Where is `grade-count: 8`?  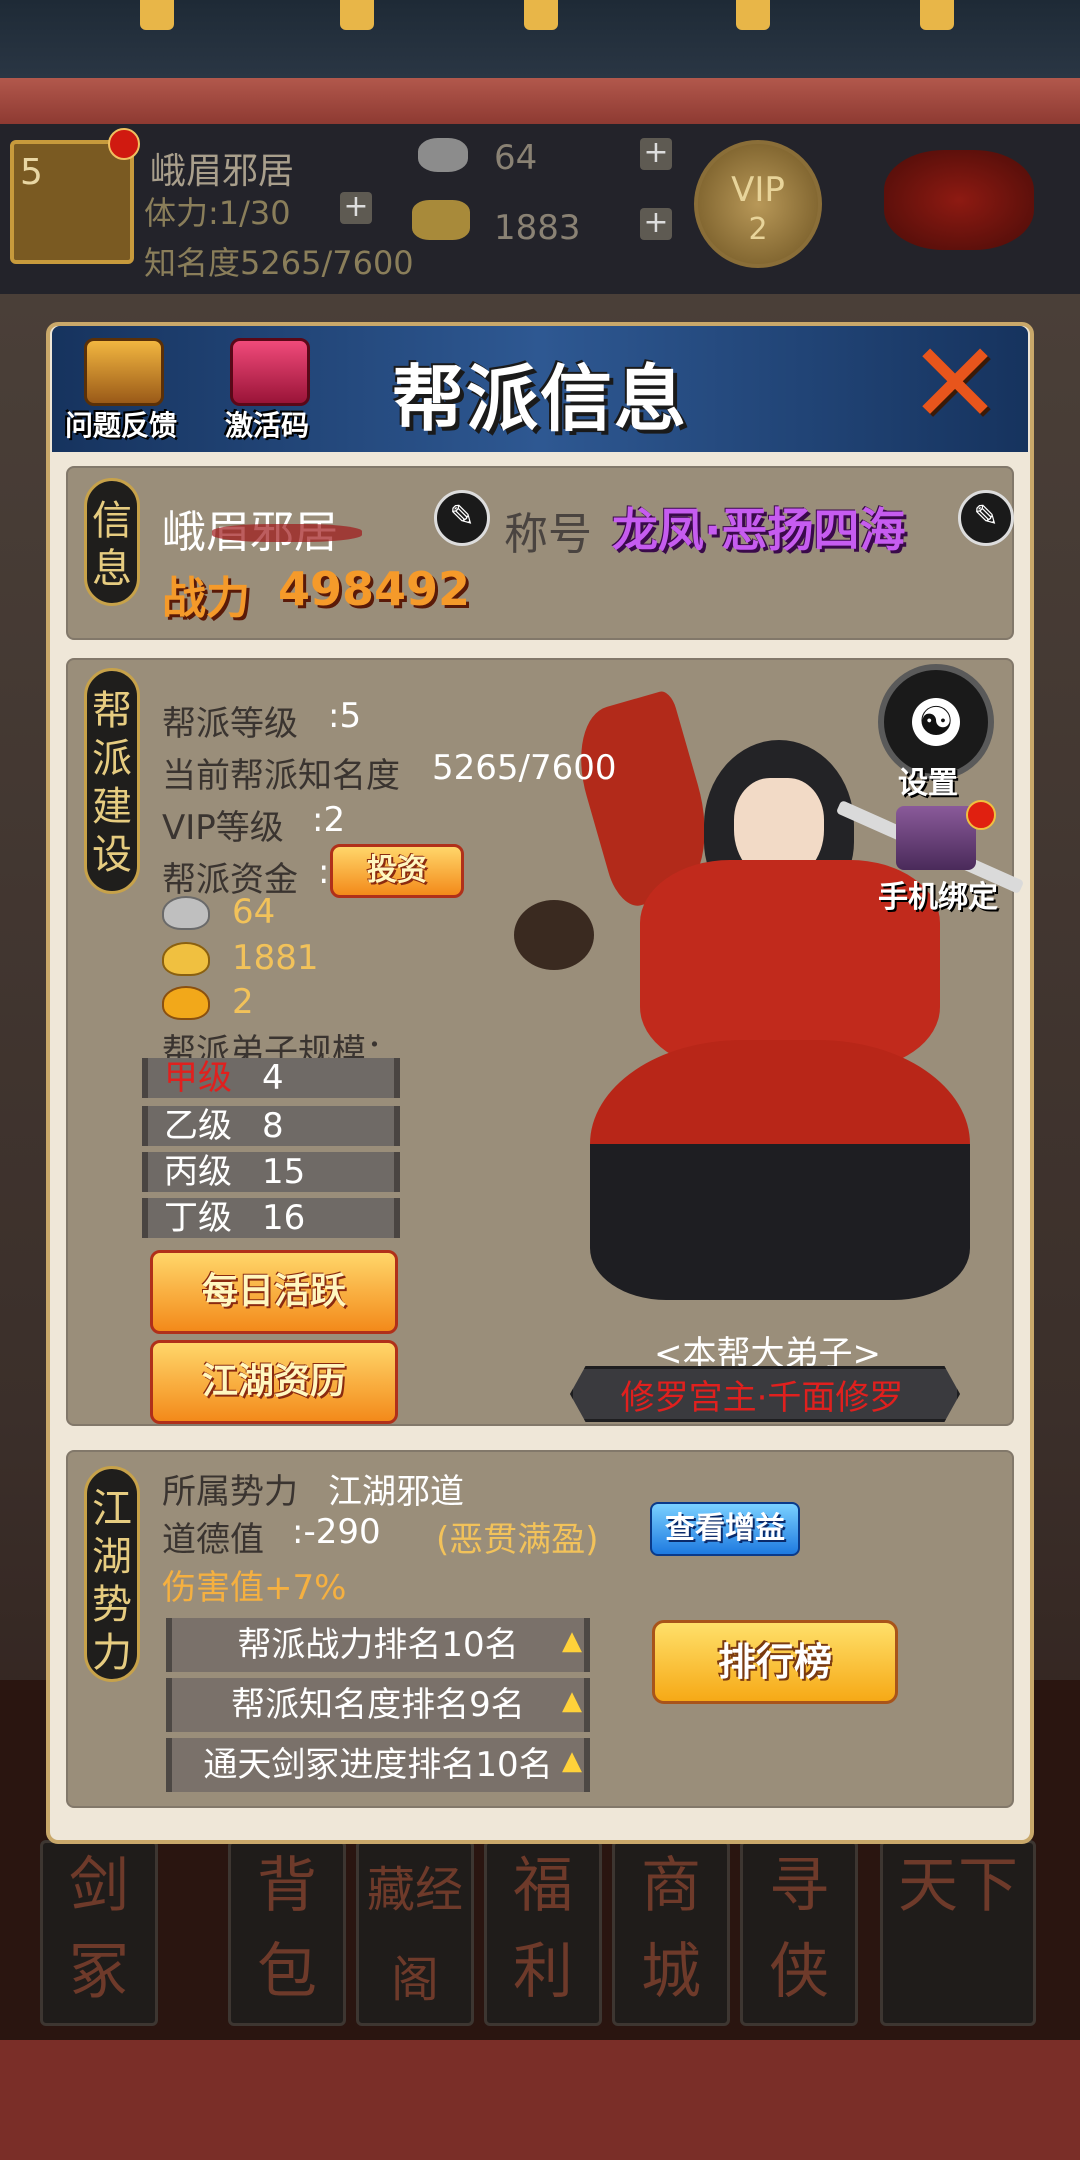 grade-count: 8 is located at coordinates (273, 1126).